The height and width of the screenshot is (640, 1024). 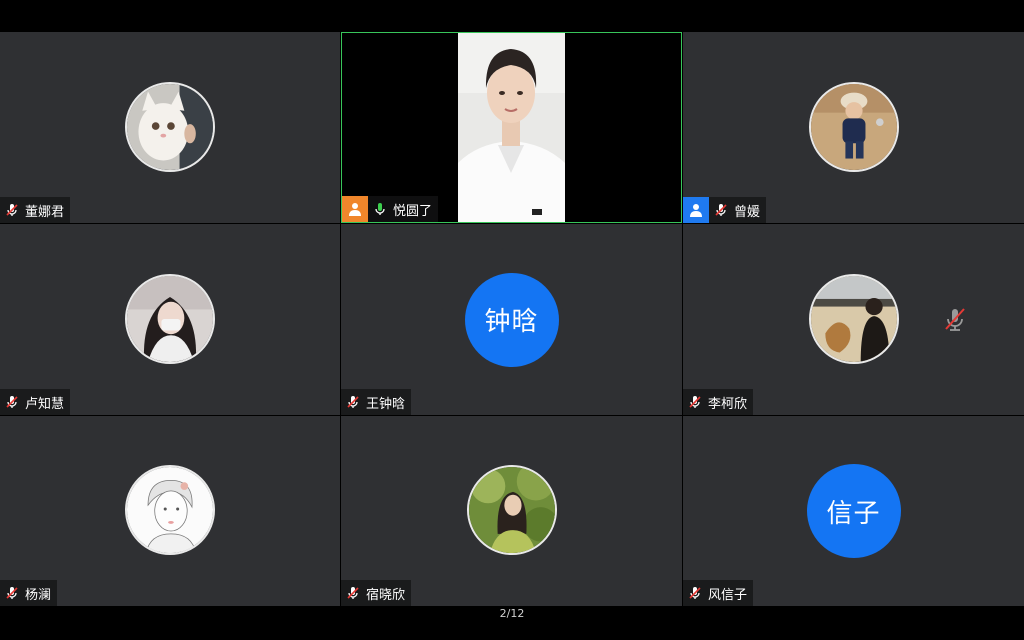 I want to click on participant-label: 卢知慧, so click(x=35, y=402).